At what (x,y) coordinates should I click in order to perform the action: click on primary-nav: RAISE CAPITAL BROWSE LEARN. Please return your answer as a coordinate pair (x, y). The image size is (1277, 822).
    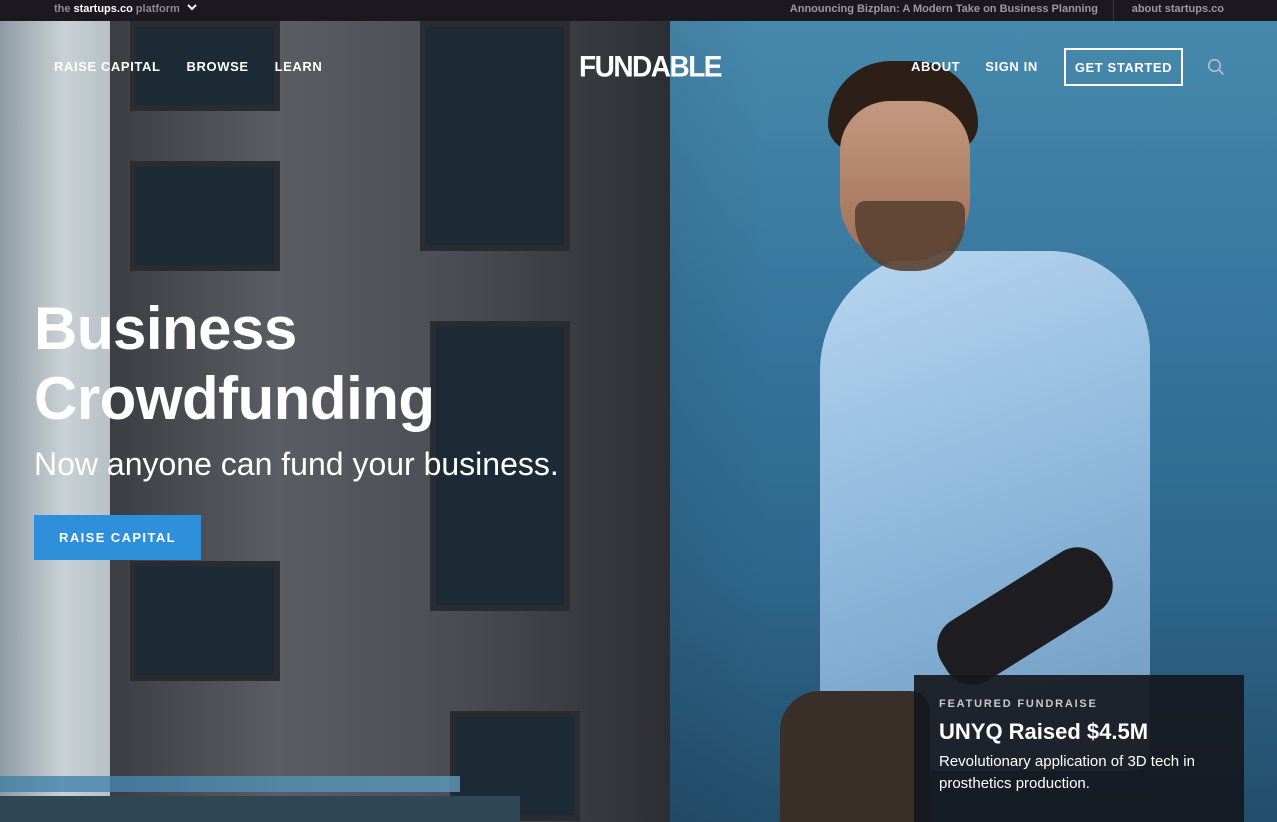
    Looking at the image, I should click on (188, 66).